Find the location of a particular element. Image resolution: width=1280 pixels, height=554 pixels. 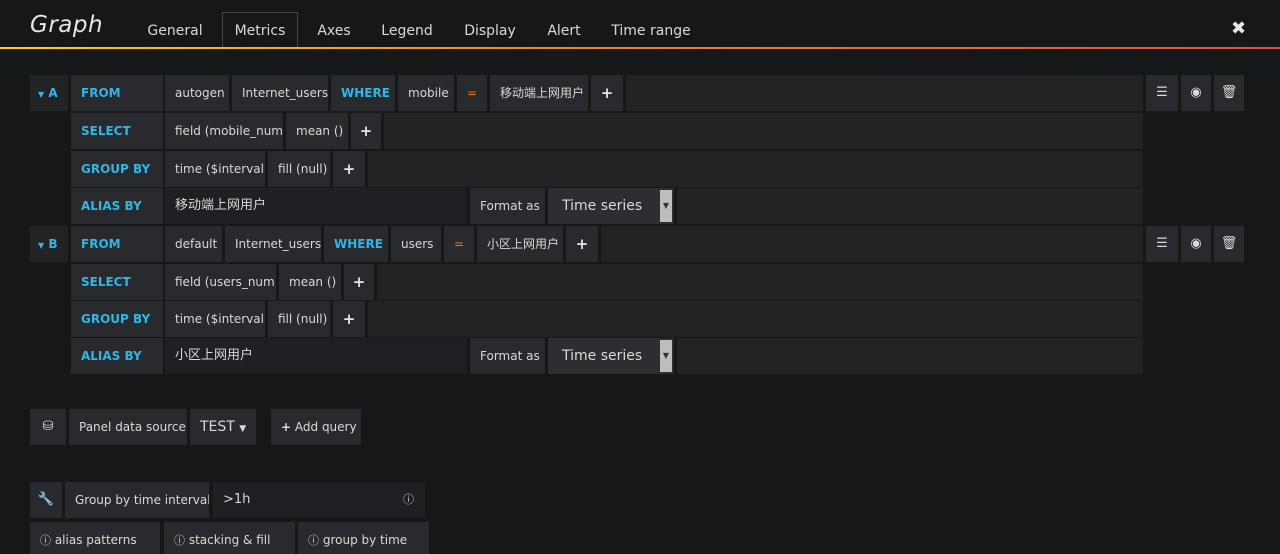

group-by-time-interval-label: Group by time interval is located at coordinates (137, 500).